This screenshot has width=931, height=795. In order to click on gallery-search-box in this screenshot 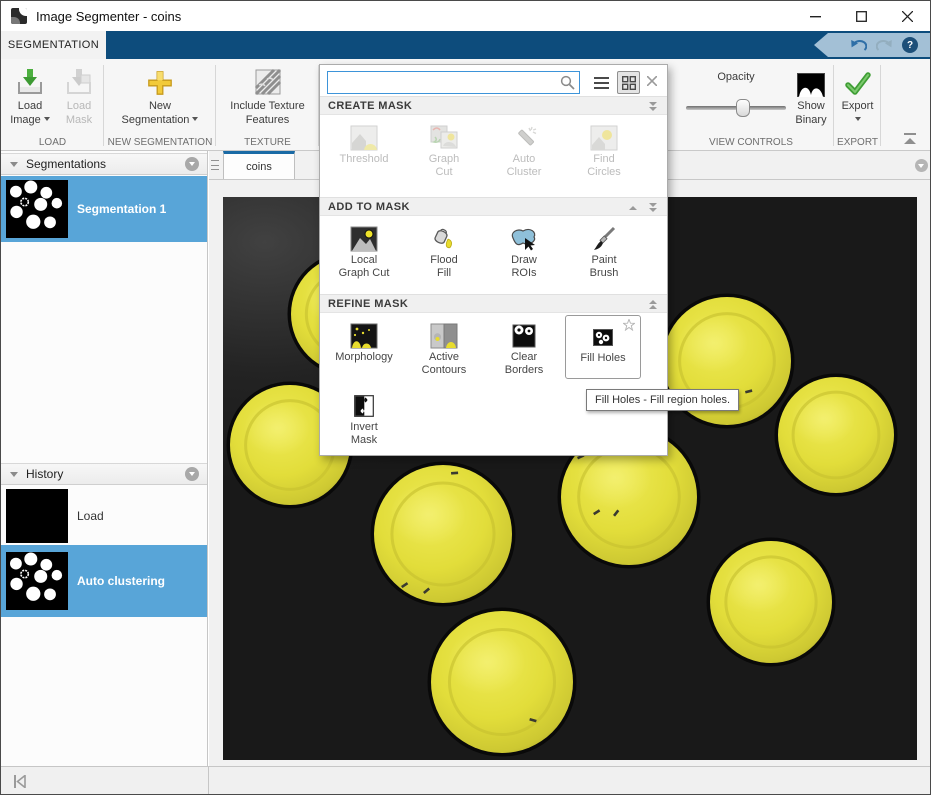, I will do `click(453, 82)`.